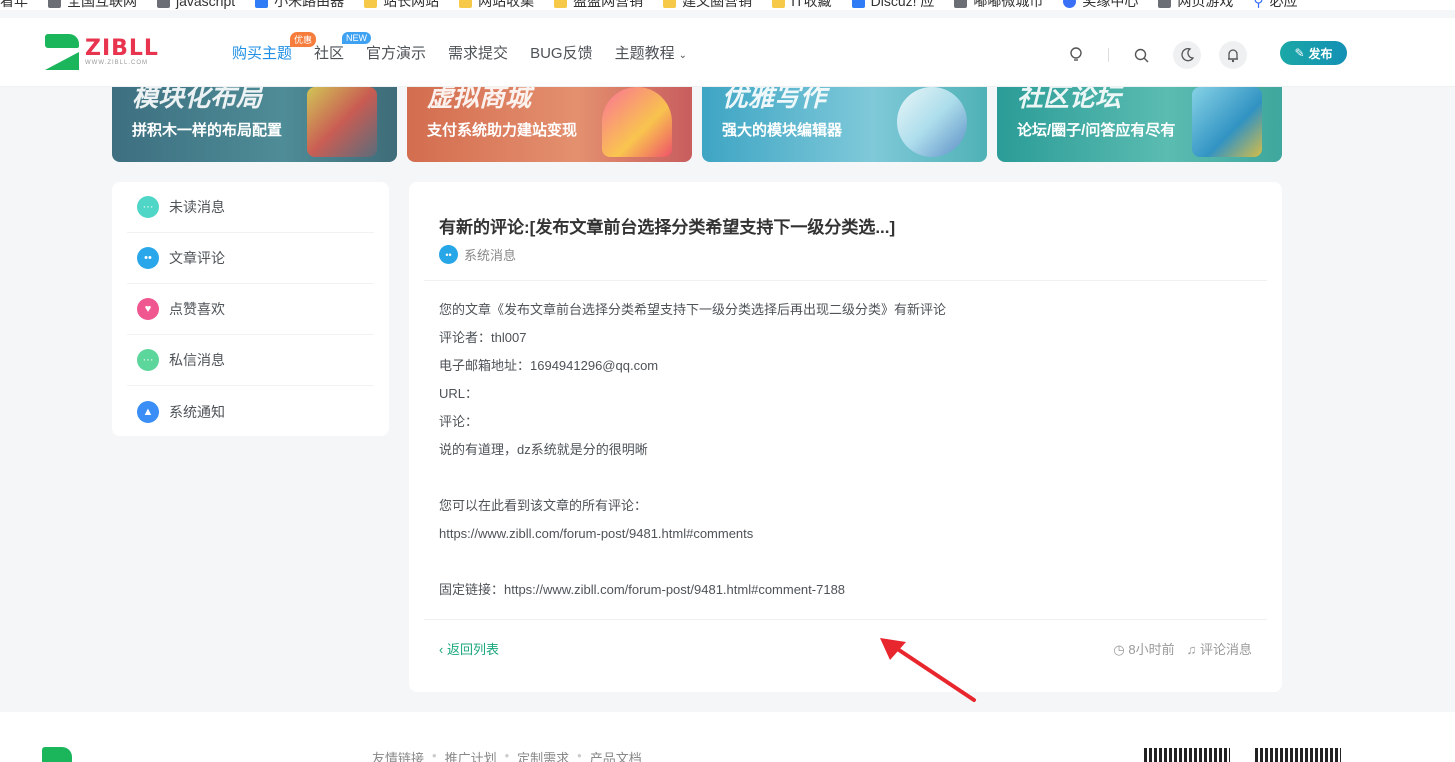 The height and width of the screenshot is (762, 1455). What do you see at coordinates (608, 5) in the screenshot?
I see `bookmark-item: 盈盈网营销` at bounding box center [608, 5].